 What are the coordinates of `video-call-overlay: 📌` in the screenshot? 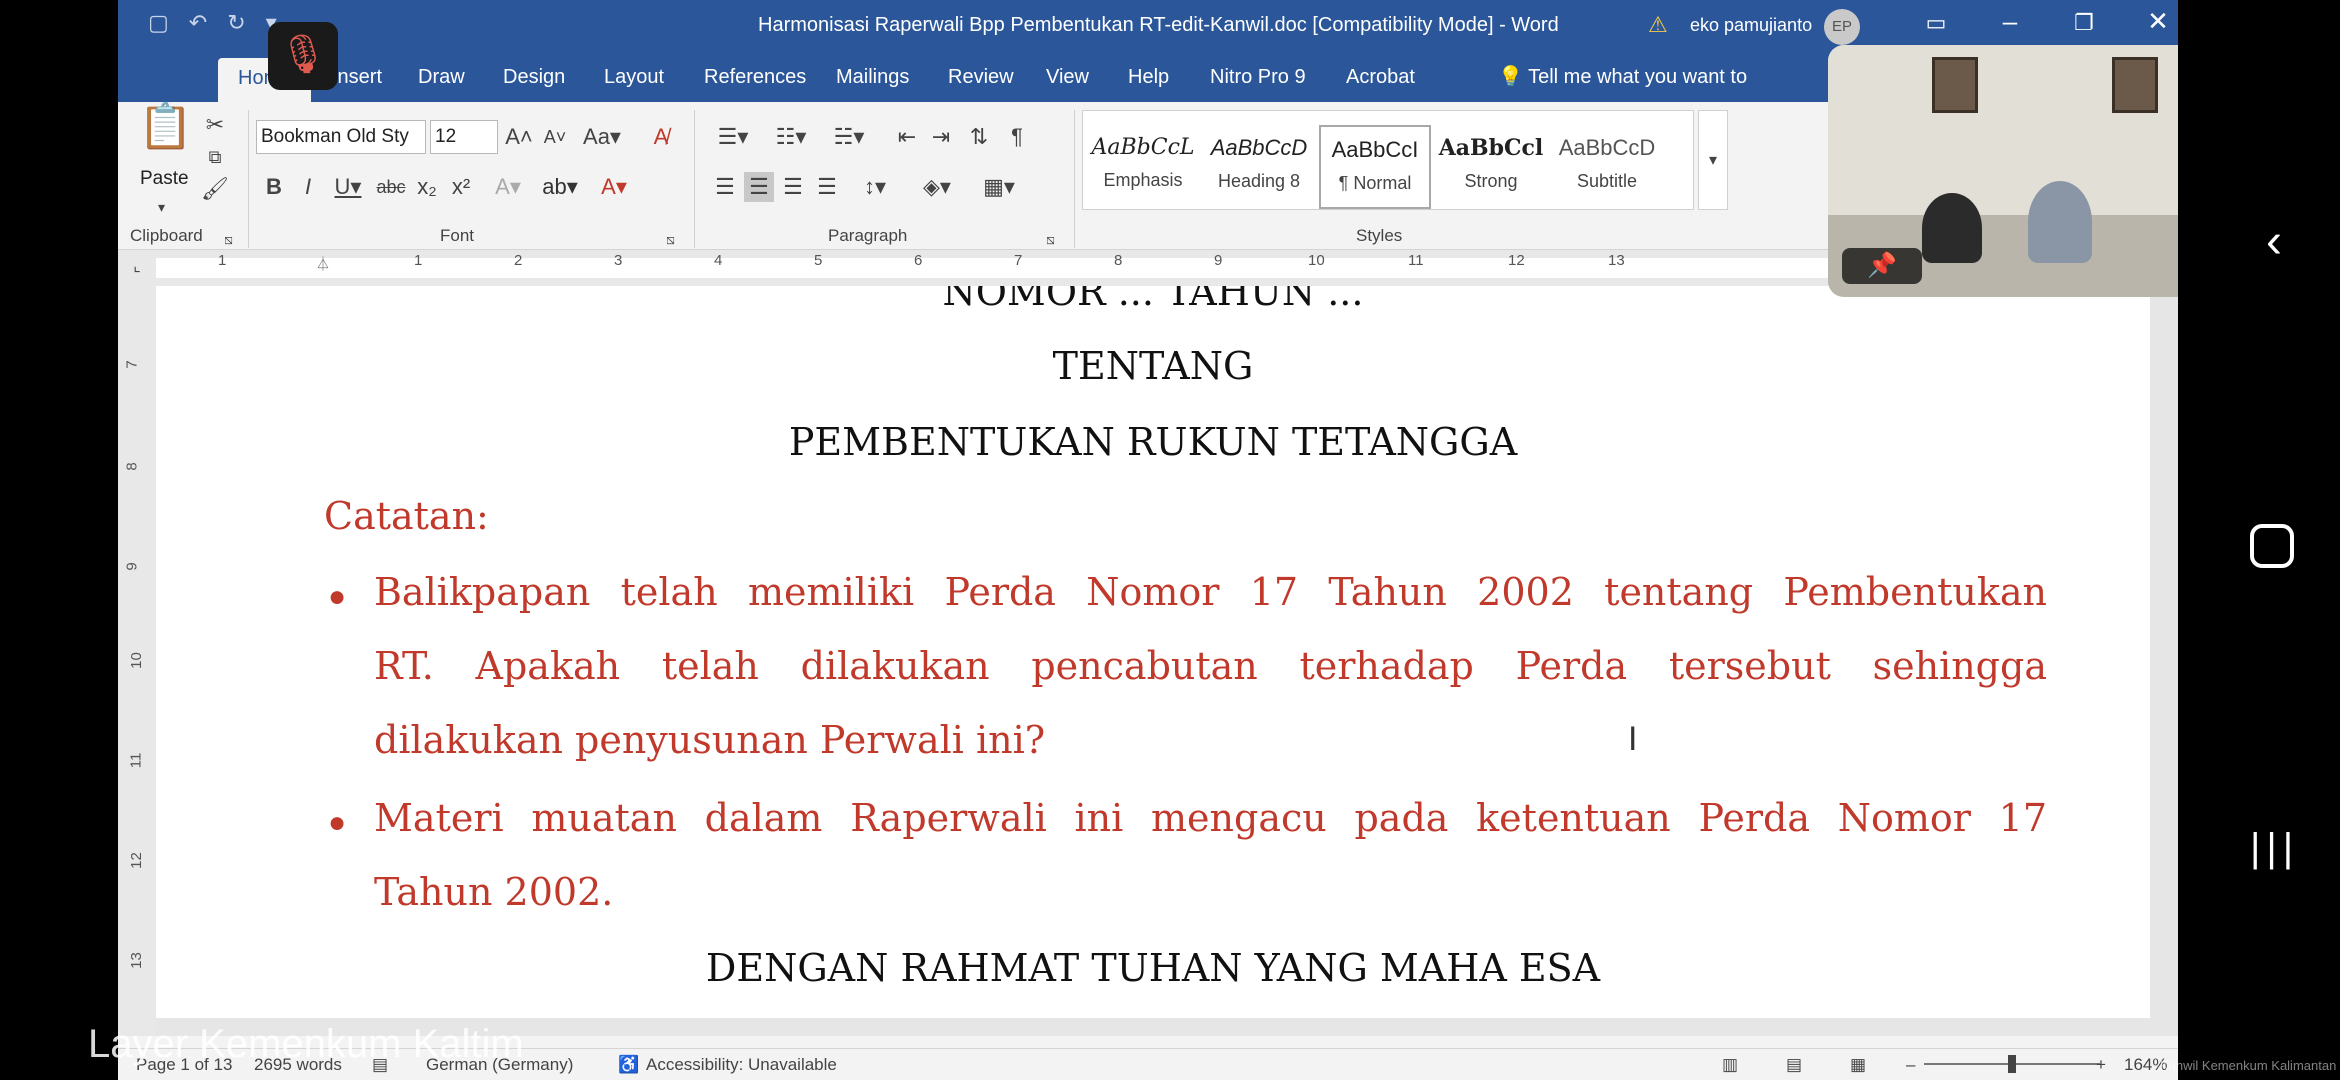 It's located at (2003, 171).